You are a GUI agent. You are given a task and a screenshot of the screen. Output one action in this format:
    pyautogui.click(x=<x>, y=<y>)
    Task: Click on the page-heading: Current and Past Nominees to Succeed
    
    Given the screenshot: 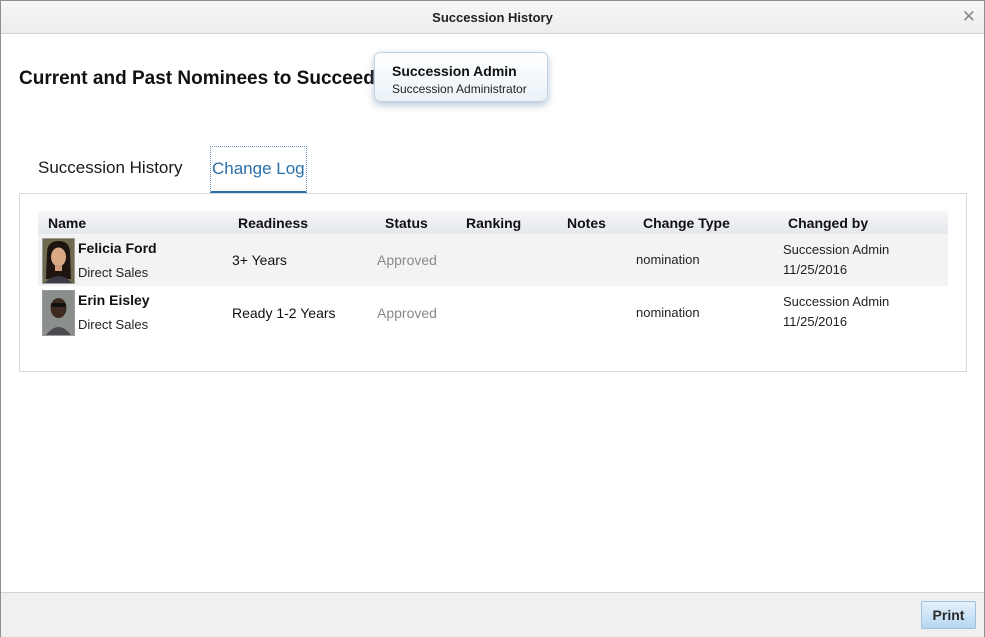 What is the action you would take?
    pyautogui.click(x=197, y=78)
    